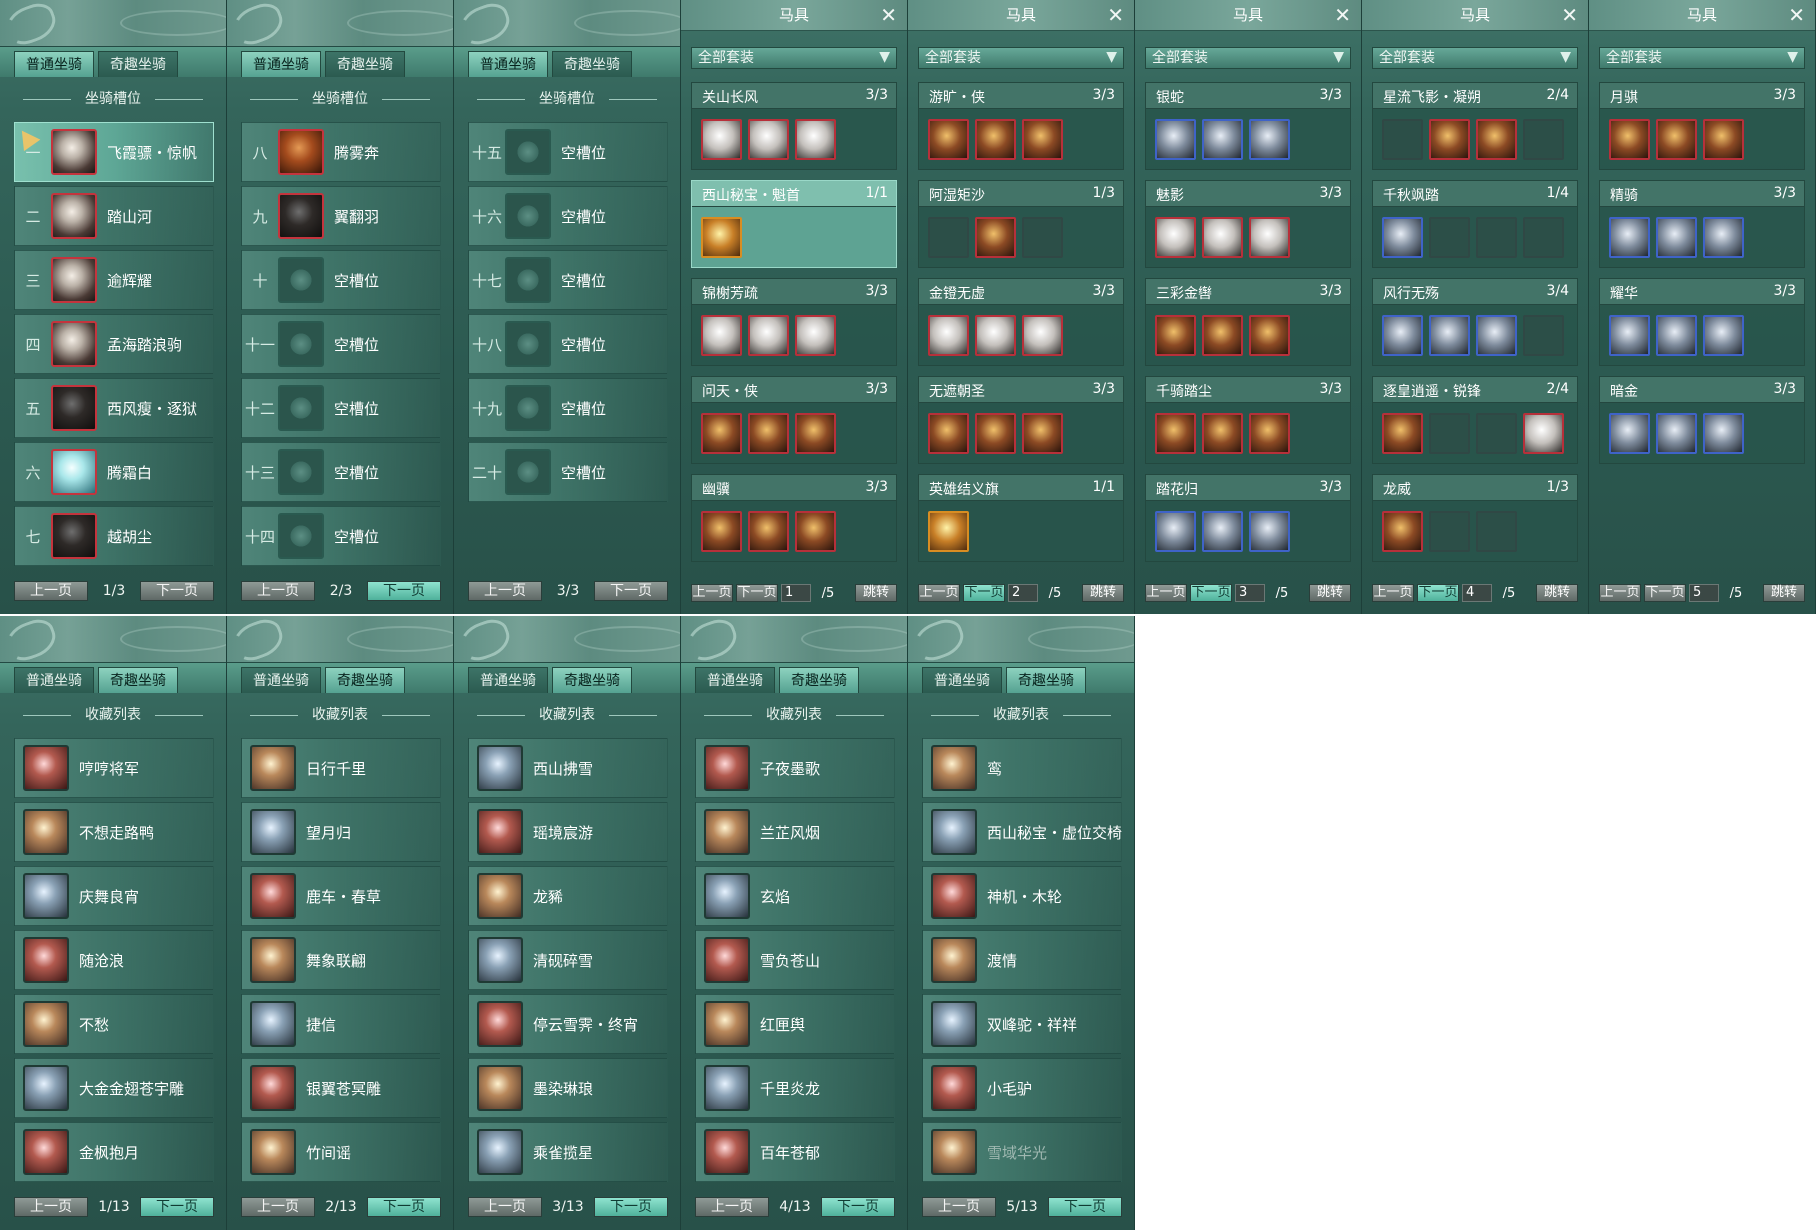 The height and width of the screenshot is (1230, 1817). I want to click on collection-row: 不想走路鸭, so click(114, 832).